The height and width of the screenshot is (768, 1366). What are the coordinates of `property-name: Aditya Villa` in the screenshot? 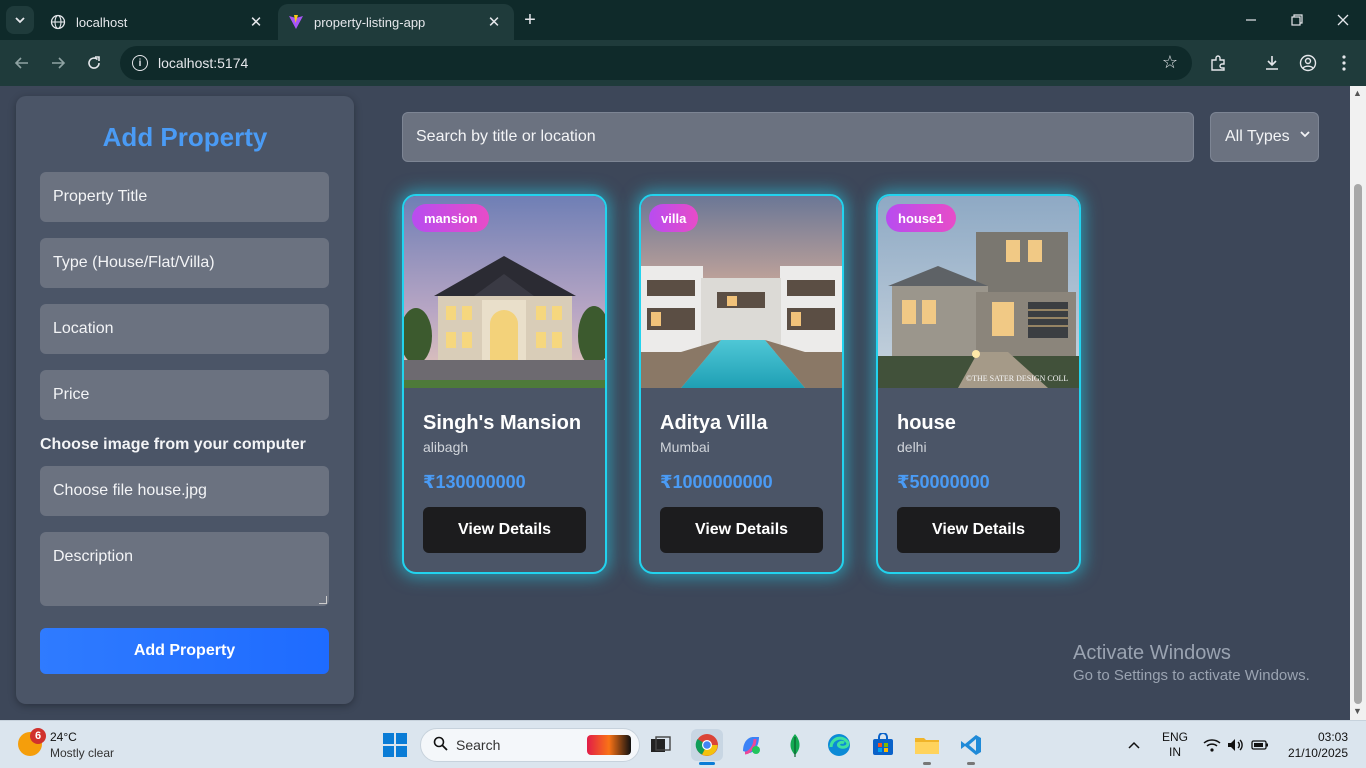 It's located at (714, 423).